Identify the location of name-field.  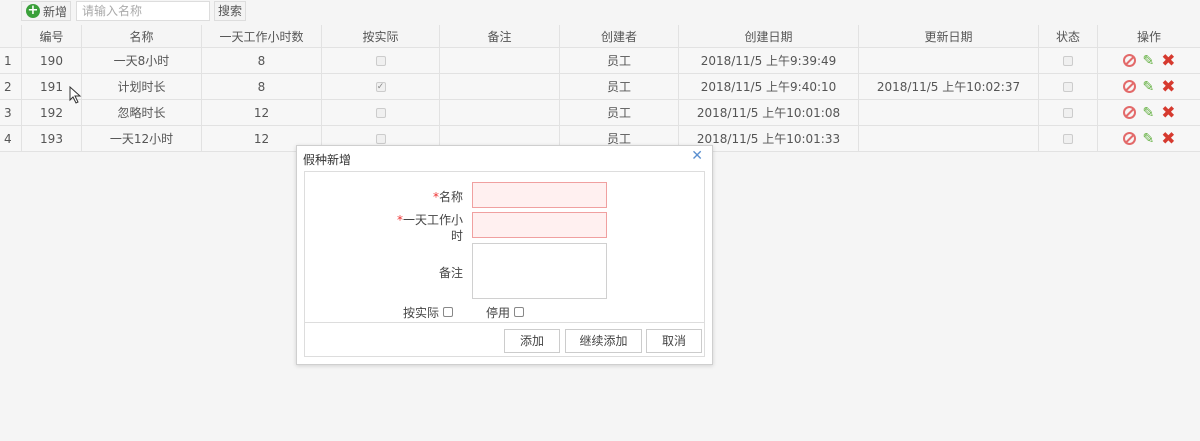
(539, 195).